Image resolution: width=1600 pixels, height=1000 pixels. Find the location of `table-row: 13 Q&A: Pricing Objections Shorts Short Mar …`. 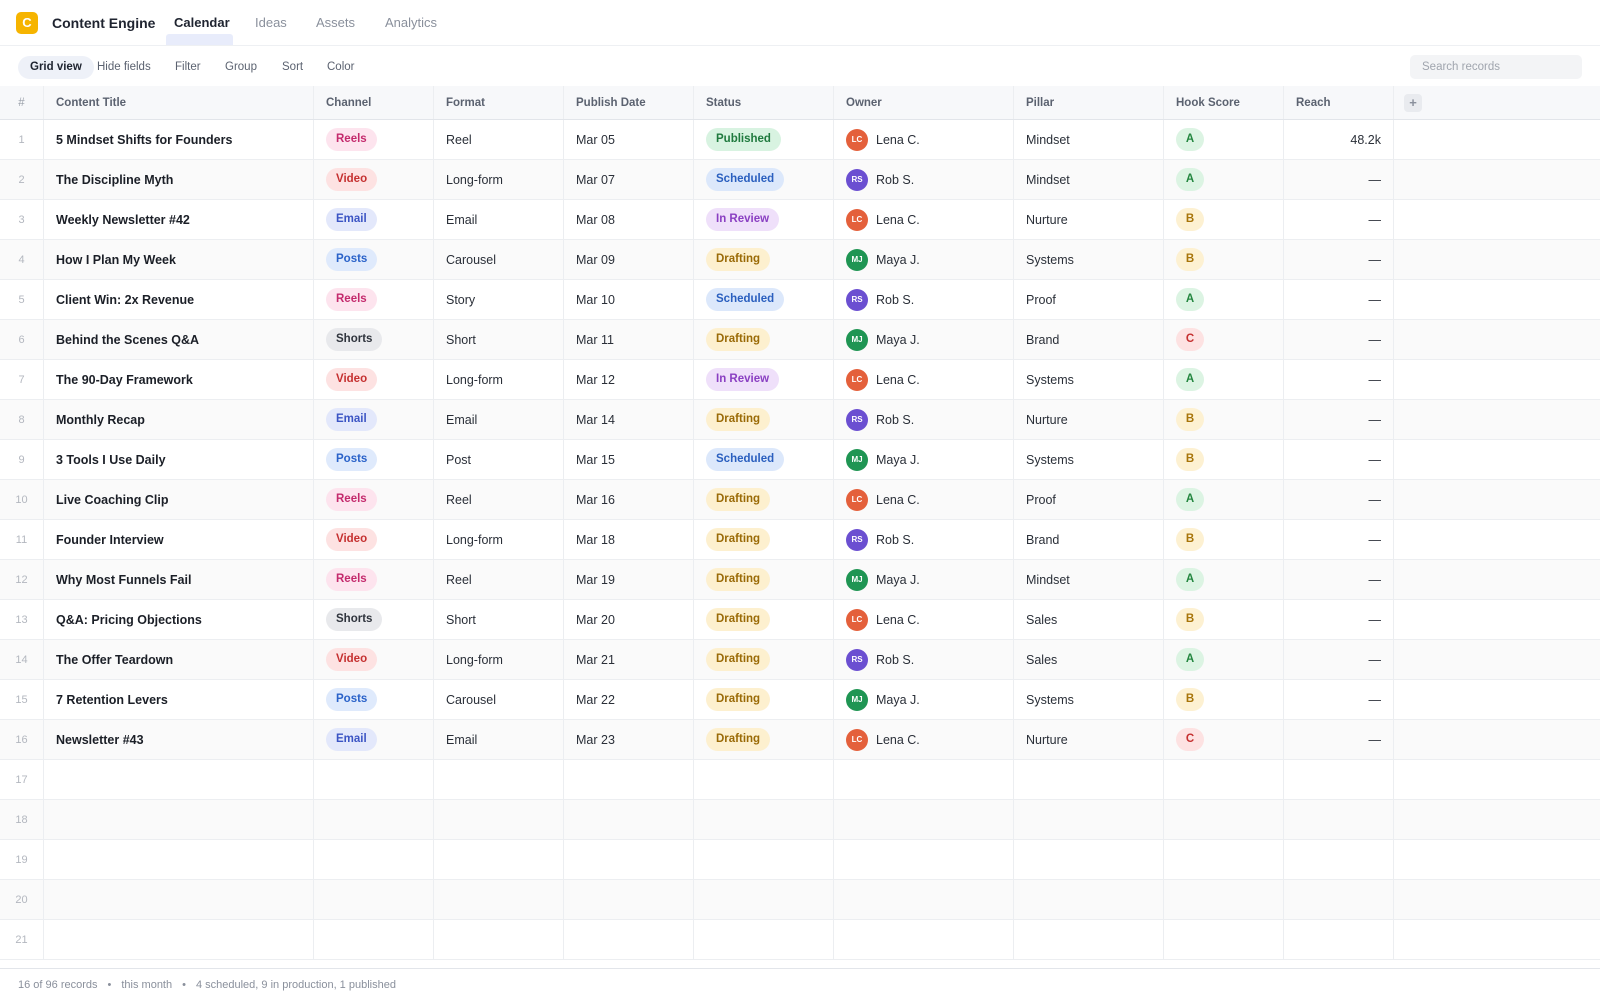

table-row: 13 Q&A: Pricing Objections Shorts Short Mar … is located at coordinates (800, 620).